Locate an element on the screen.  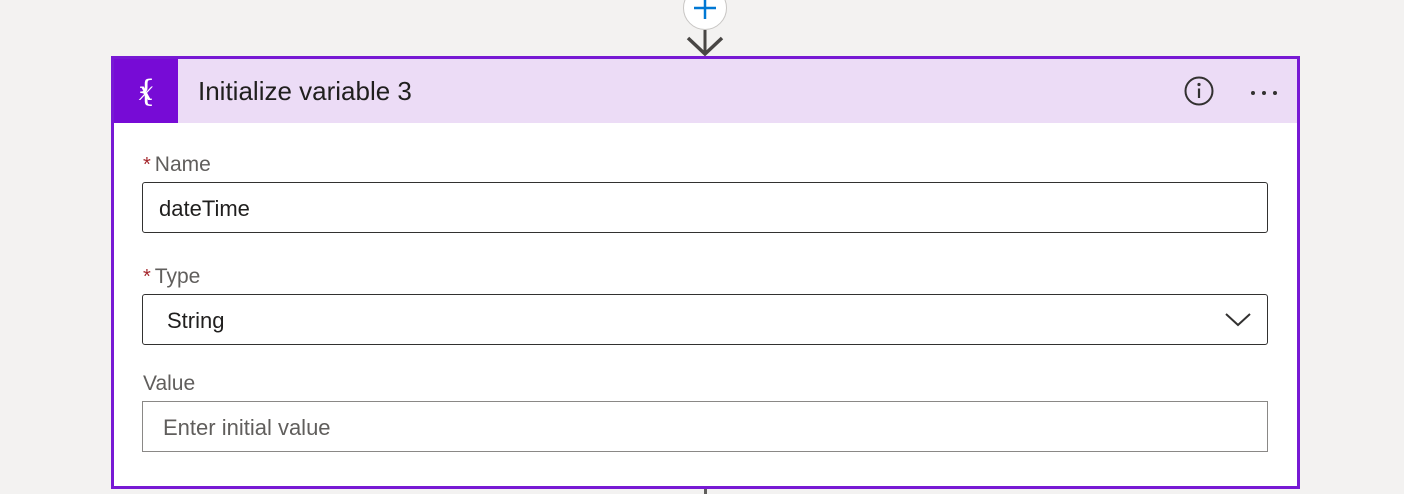
value-label: Value is located at coordinates (169, 383).